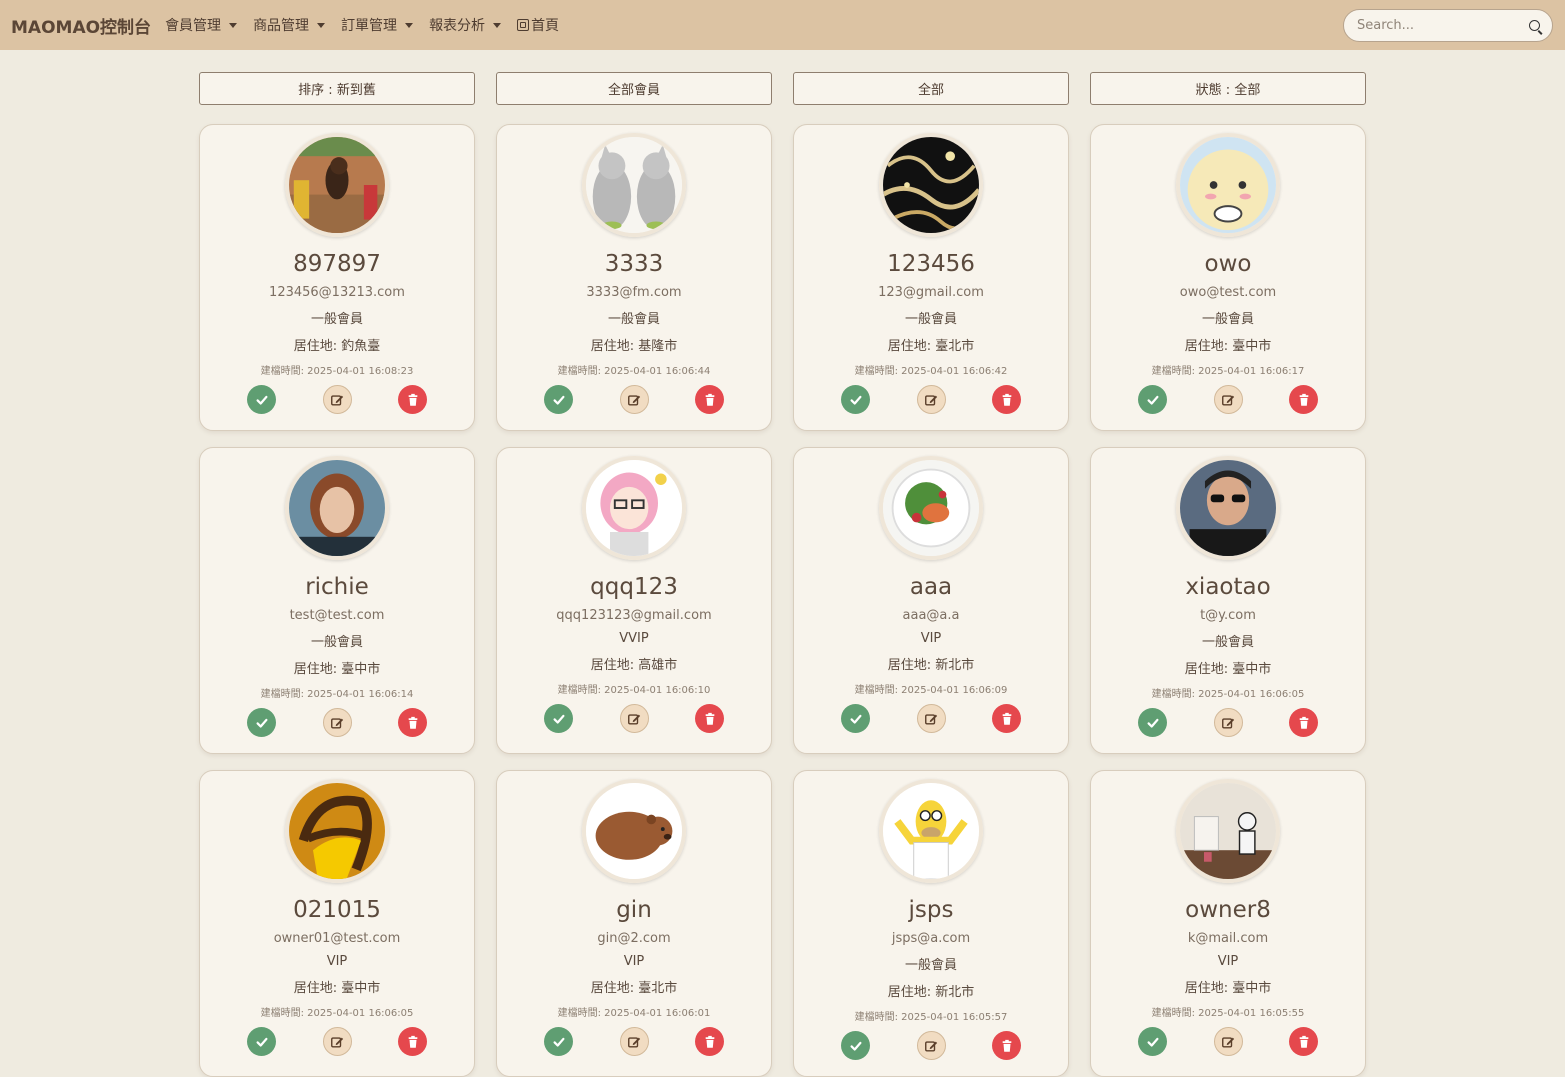 This screenshot has height=1077, width=1565. I want to click on member-name: 897897, so click(337, 264).